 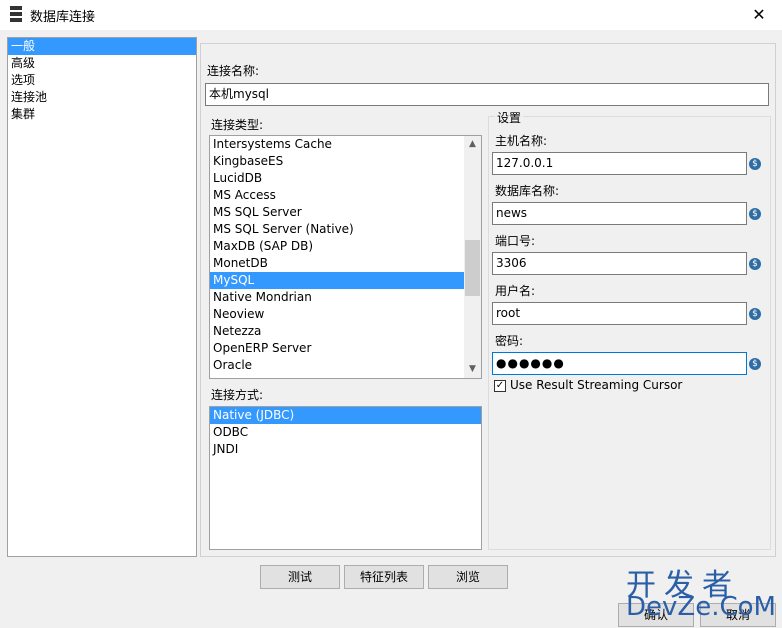 What do you see at coordinates (233, 71) in the screenshot?
I see `connection-name-label: 连接名称:` at bounding box center [233, 71].